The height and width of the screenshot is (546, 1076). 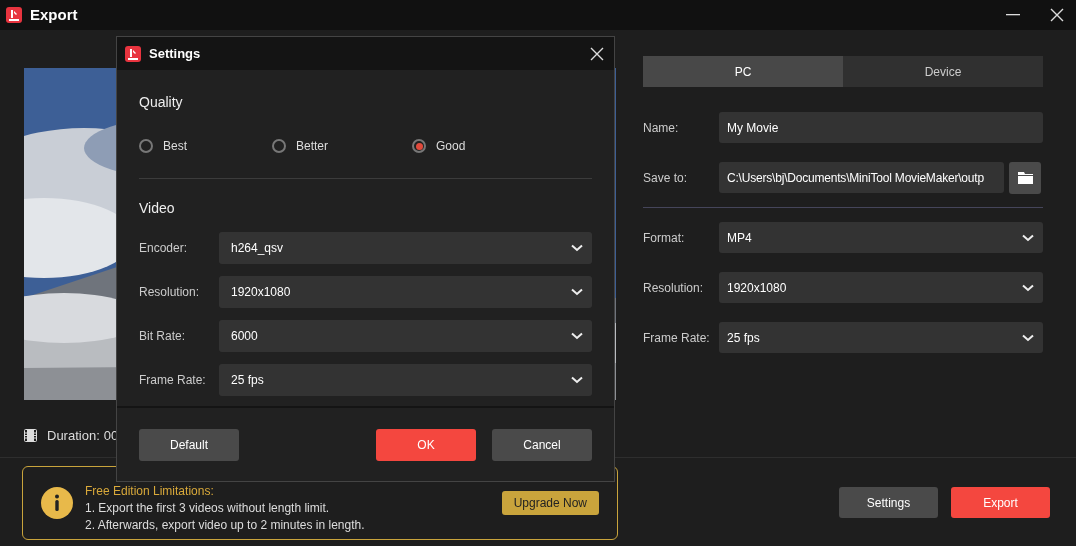 What do you see at coordinates (881, 127) in the screenshot?
I see `input-field: My Movie` at bounding box center [881, 127].